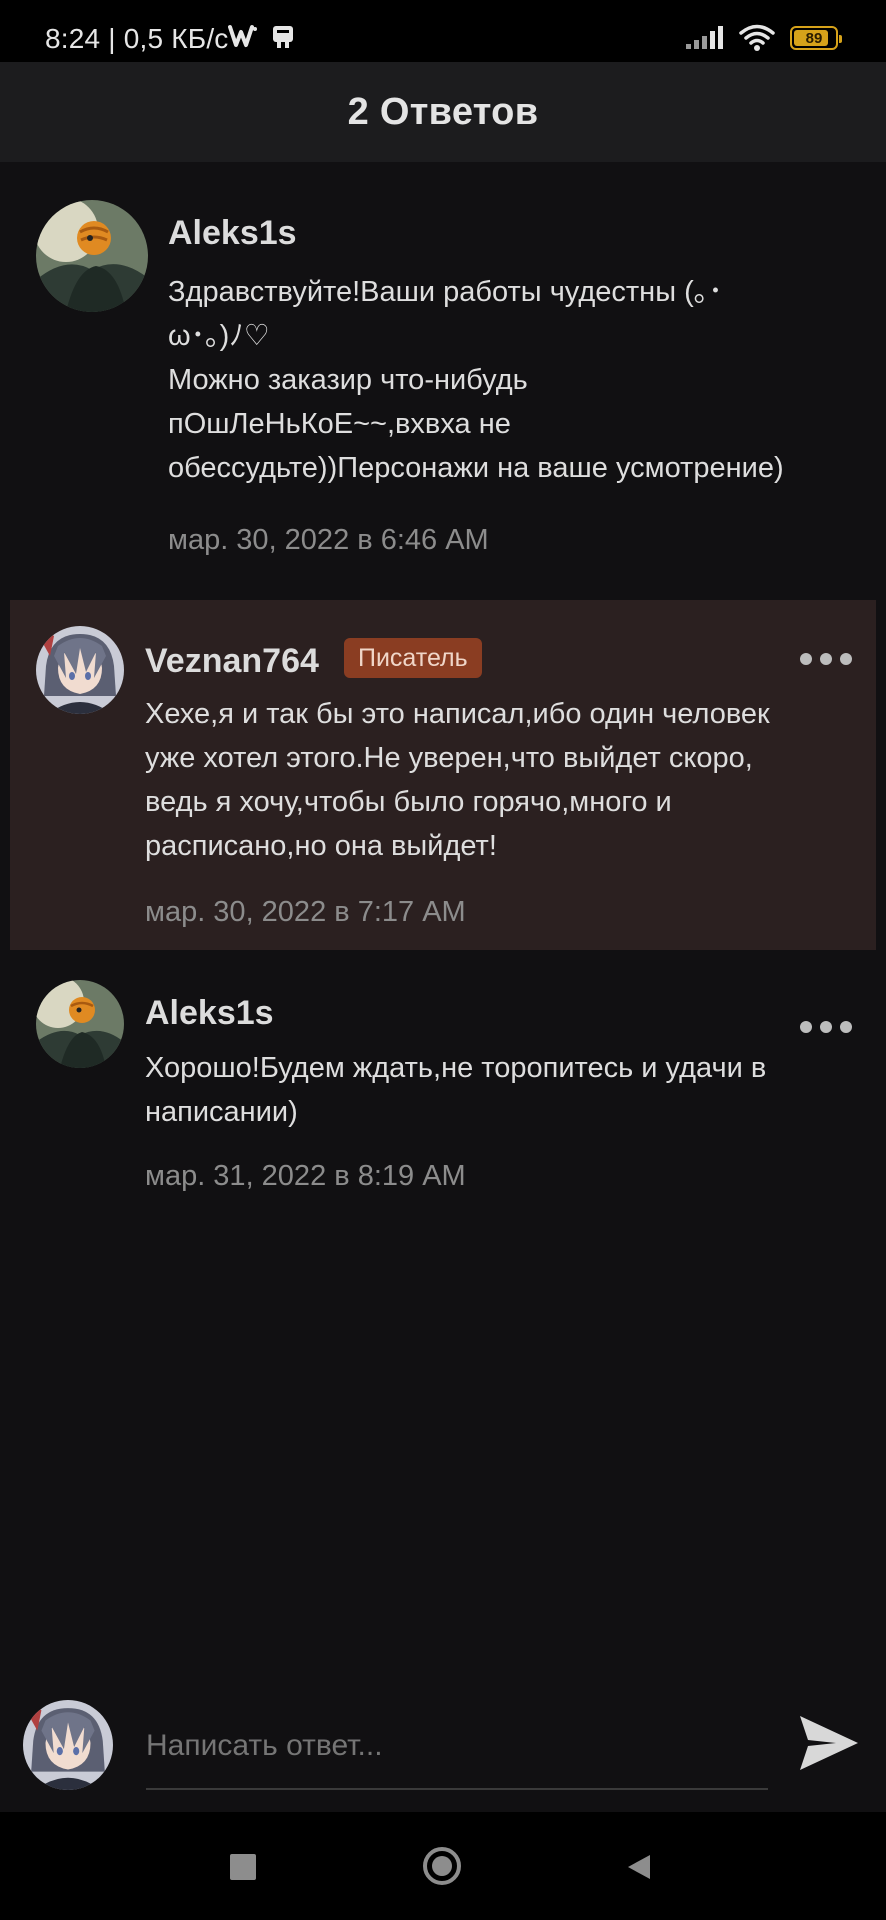  I want to click on back-icon, so click(639, 1867).